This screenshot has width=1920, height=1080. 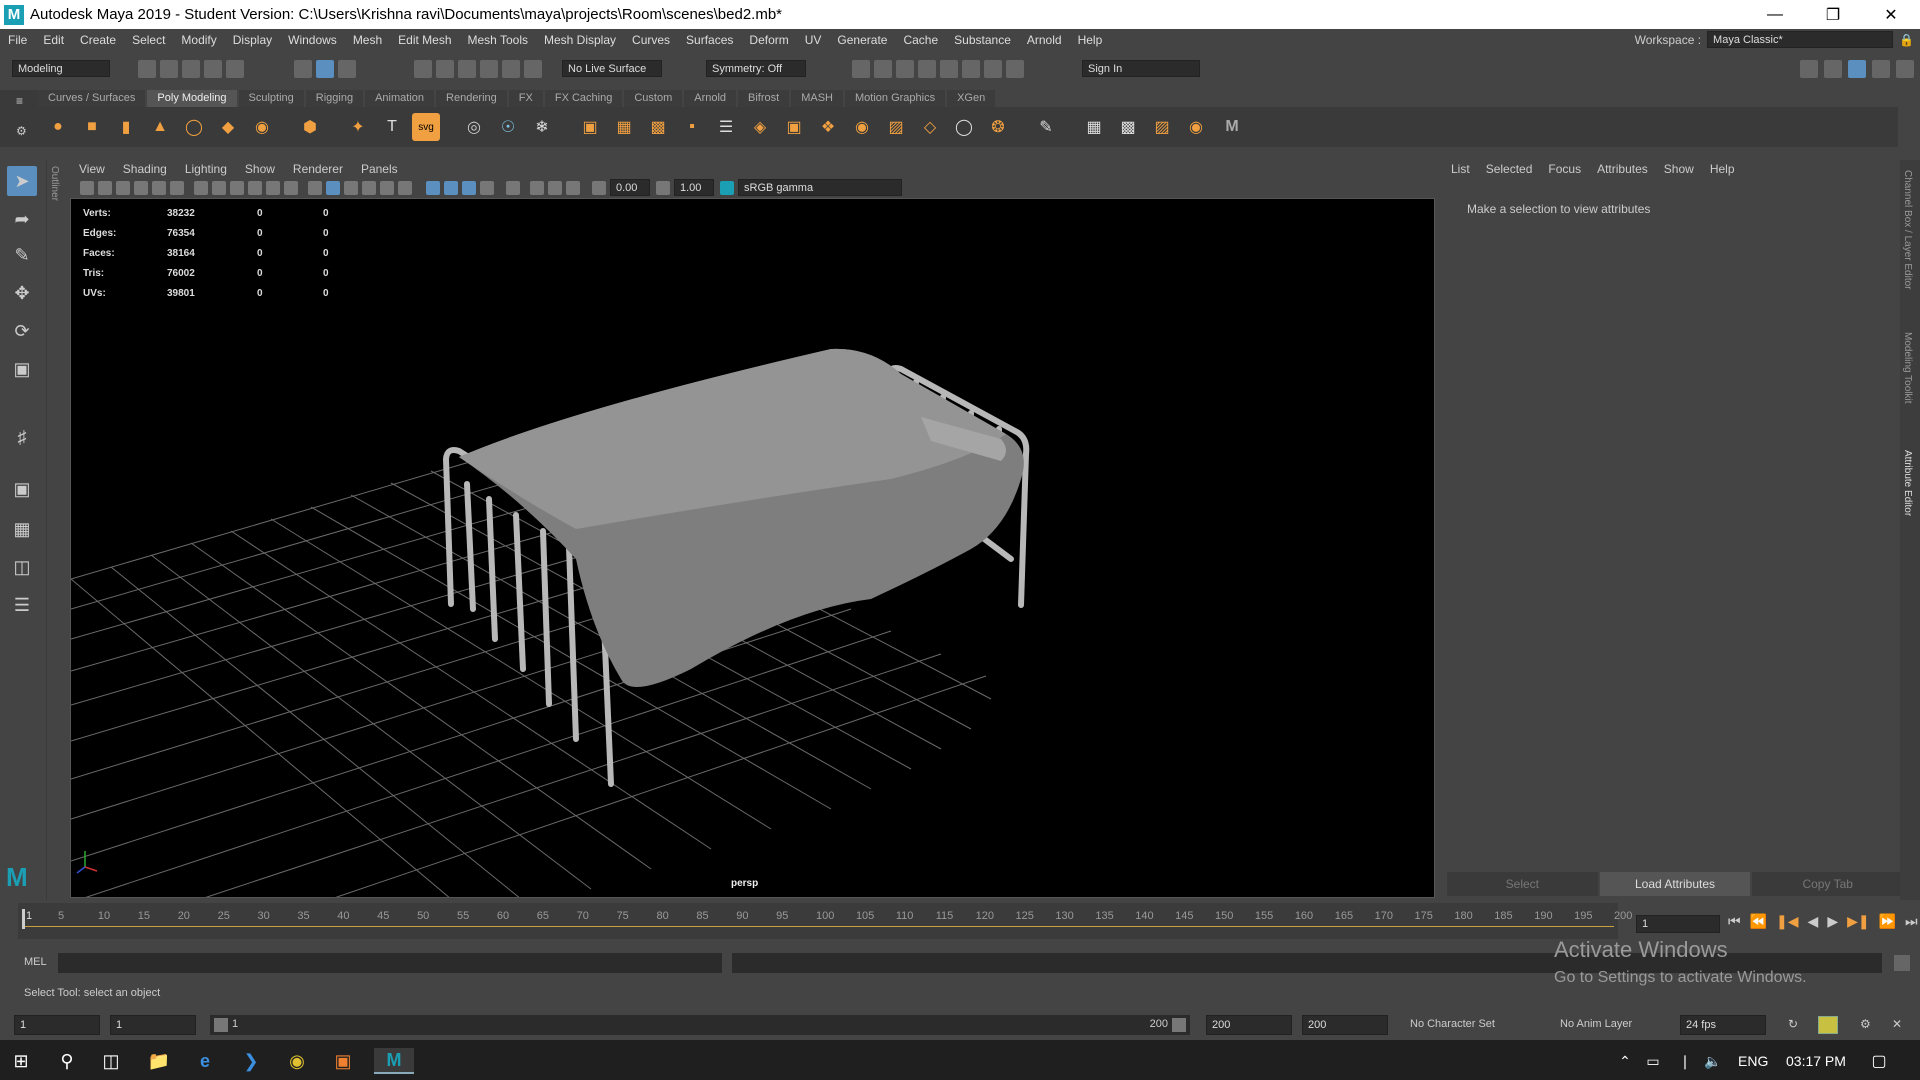 I want to click on outliner-tab: Outliner, so click(x=54, y=183).